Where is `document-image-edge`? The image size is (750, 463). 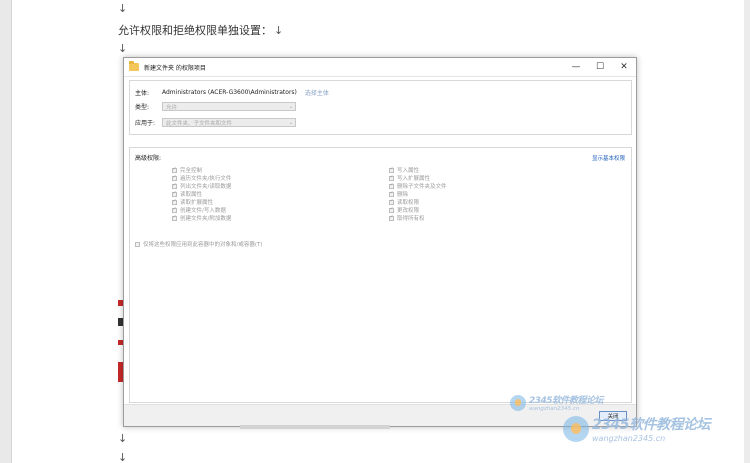 document-image-edge is located at coordinates (315, 427).